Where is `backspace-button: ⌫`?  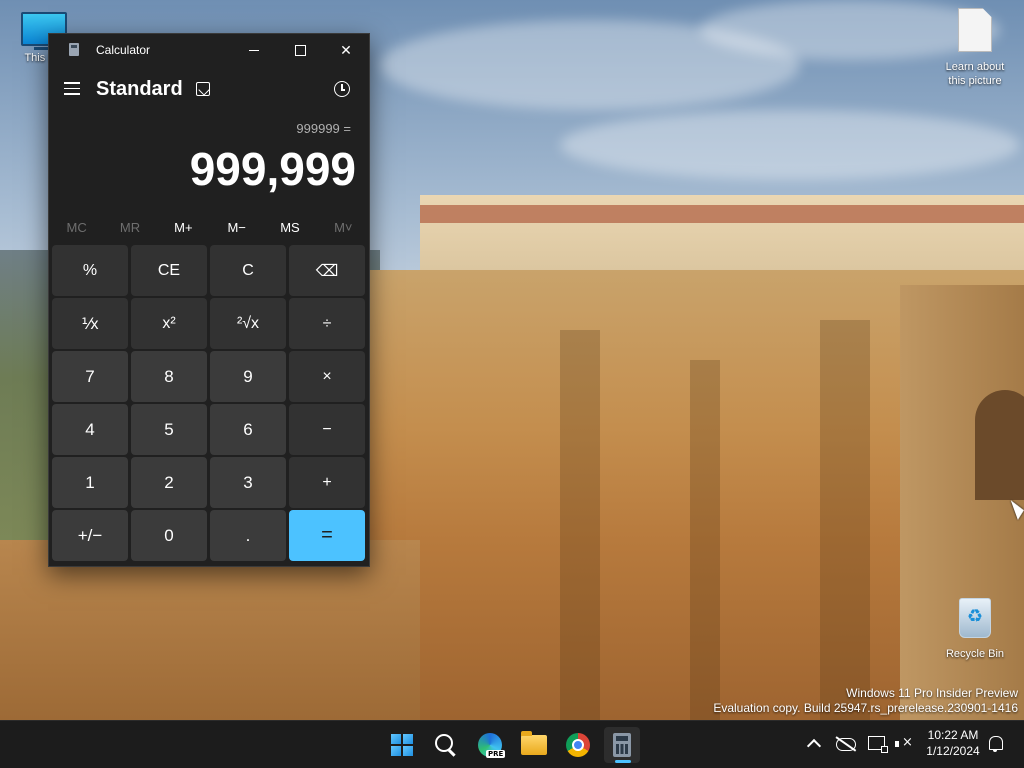
backspace-button: ⌫ is located at coordinates (327, 270).